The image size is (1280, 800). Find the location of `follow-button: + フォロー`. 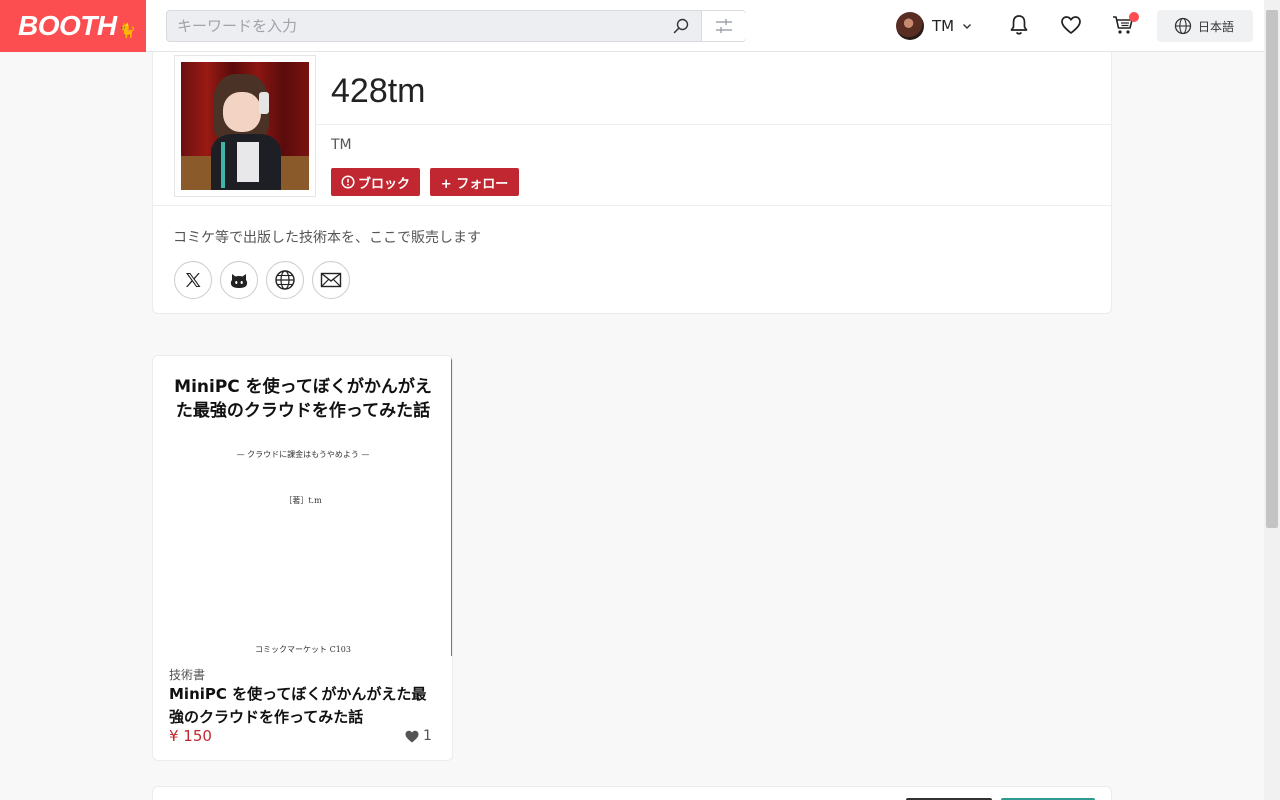

follow-button: + フォロー is located at coordinates (474, 182).